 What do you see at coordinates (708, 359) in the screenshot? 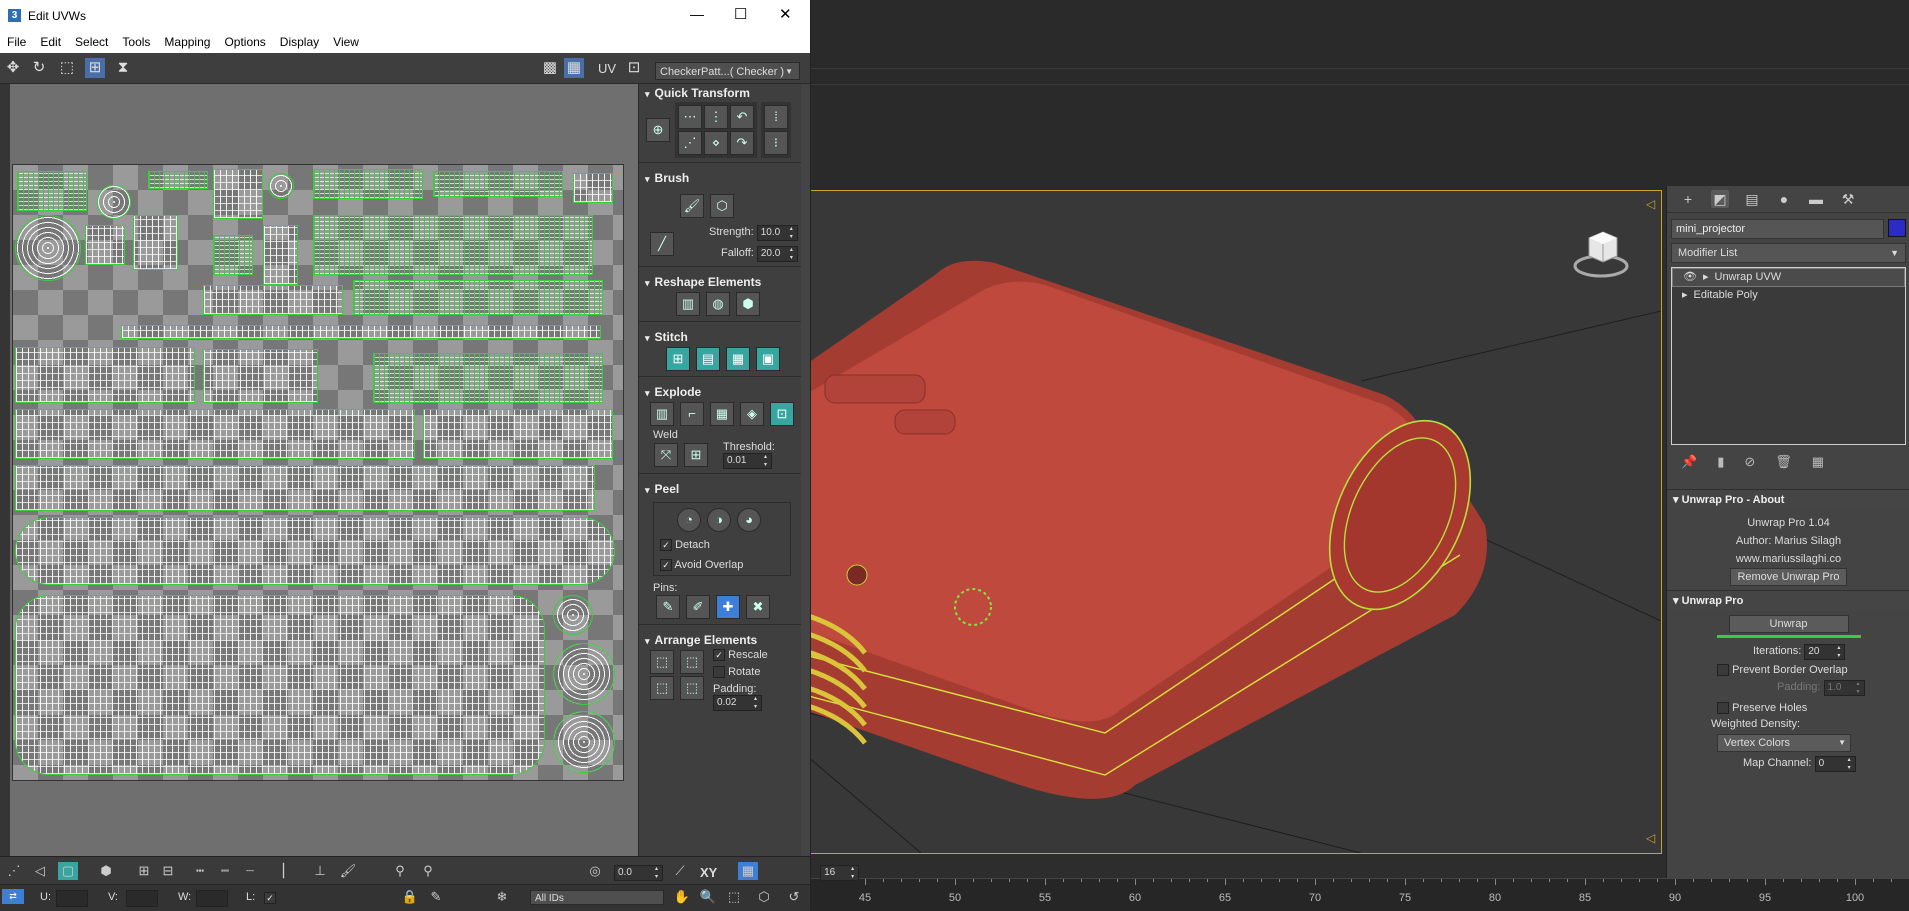
I see `stitch-to-source-icon: ▤` at bounding box center [708, 359].